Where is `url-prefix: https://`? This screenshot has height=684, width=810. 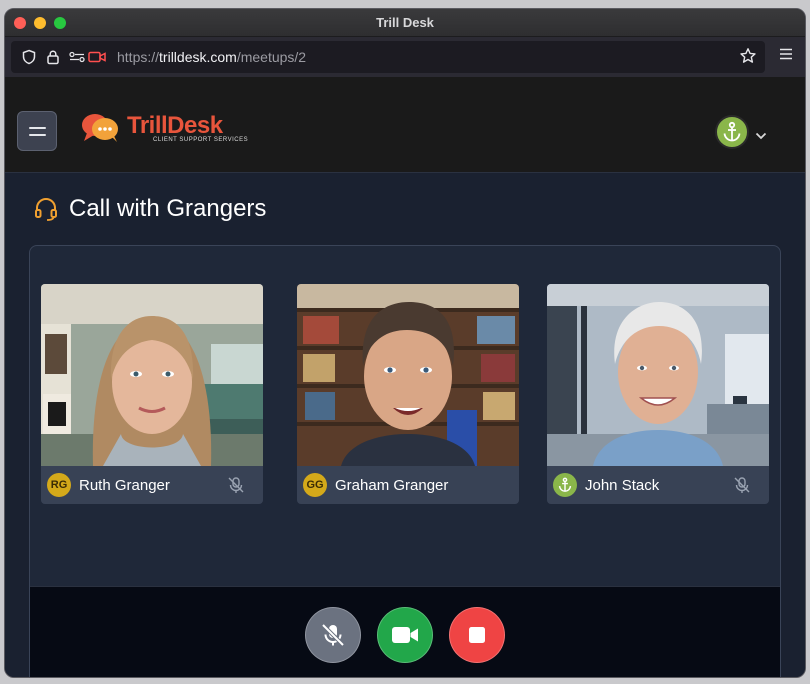
url-prefix: https:// is located at coordinates (138, 57).